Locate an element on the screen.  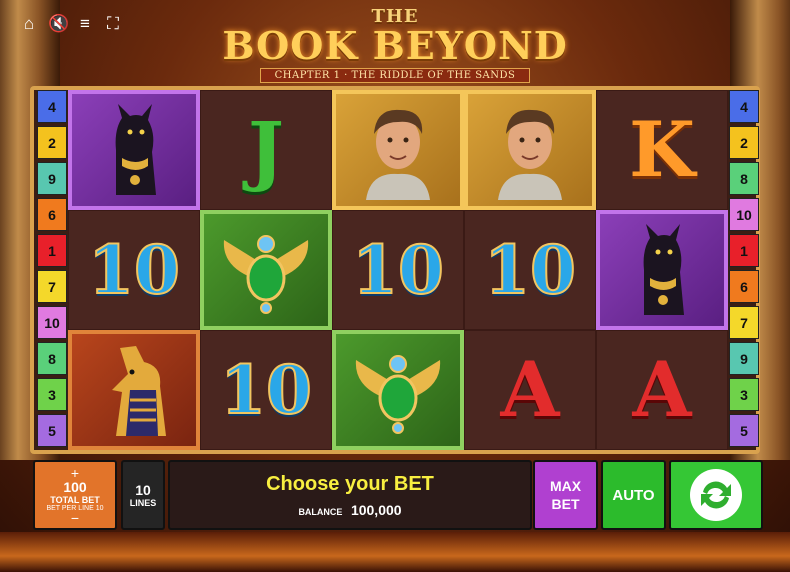
reel-cell-r3-c1 is located at coordinates (134, 390).